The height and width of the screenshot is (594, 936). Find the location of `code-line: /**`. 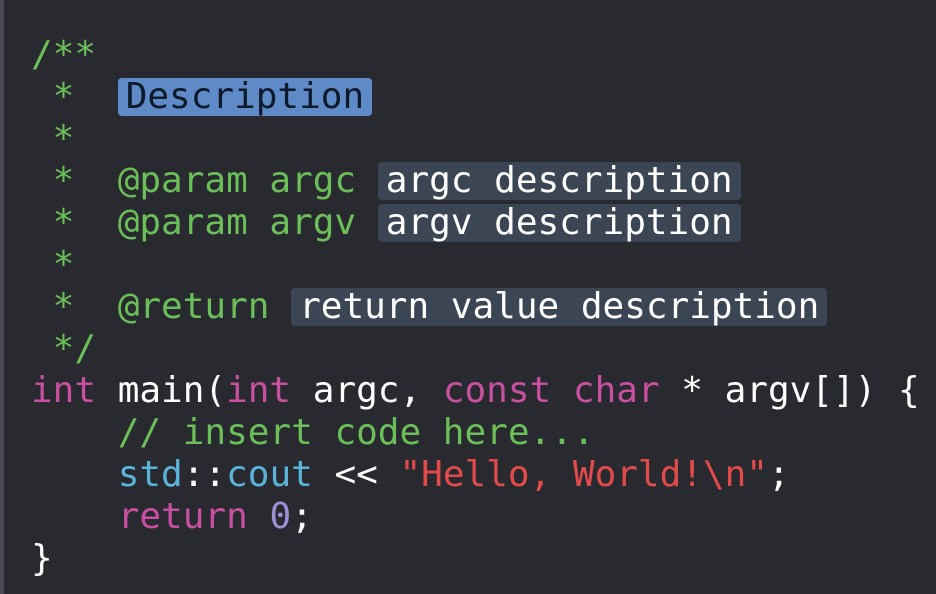

code-line: /** is located at coordinates (475, 55).